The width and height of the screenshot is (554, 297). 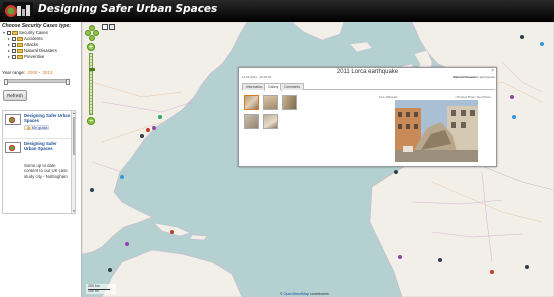 I want to click on map-attribution: © OpenStreetMap contributors, so click(x=304, y=294).